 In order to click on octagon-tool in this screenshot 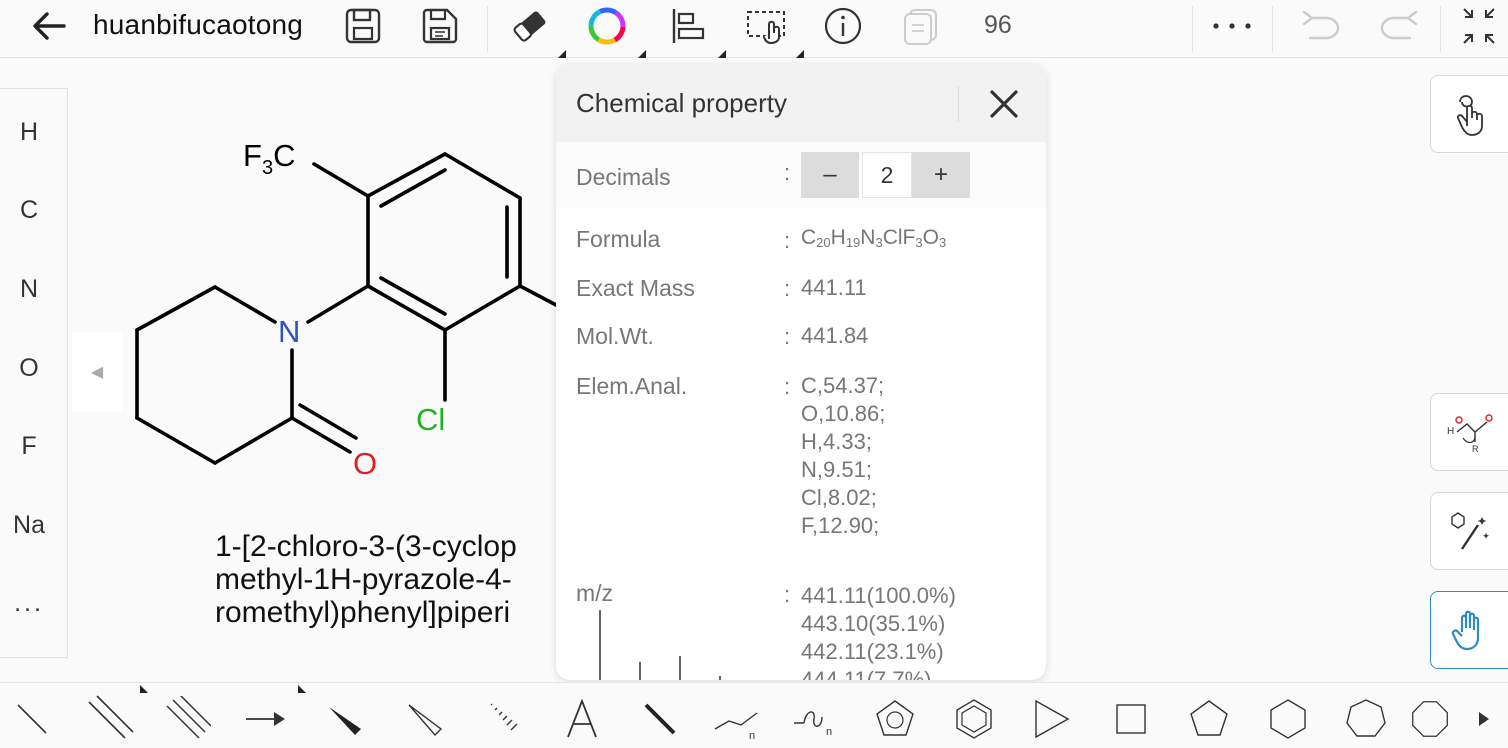, I will do `click(1430, 719)`.